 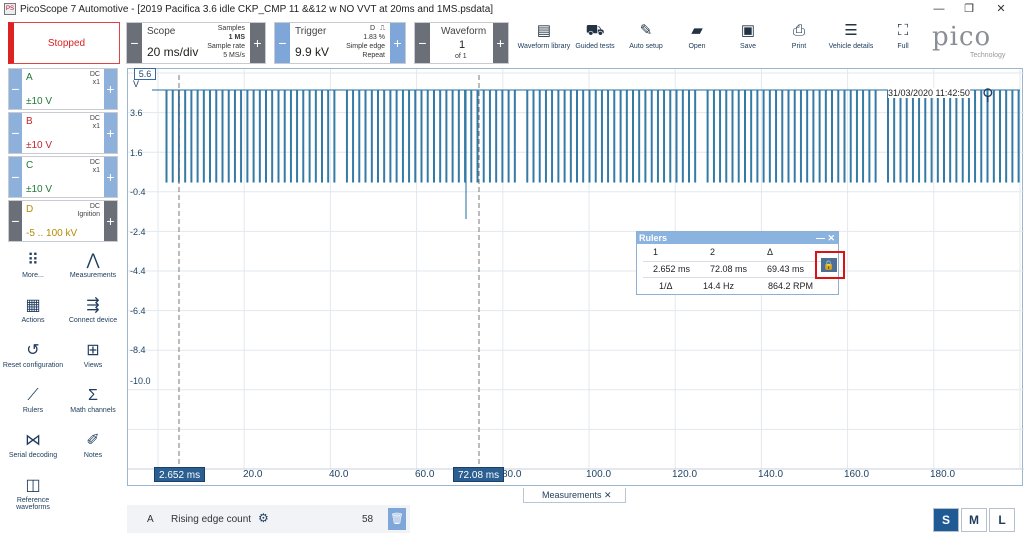 What do you see at coordinates (236, 37) in the screenshot?
I see `samples-value: 1 MS` at bounding box center [236, 37].